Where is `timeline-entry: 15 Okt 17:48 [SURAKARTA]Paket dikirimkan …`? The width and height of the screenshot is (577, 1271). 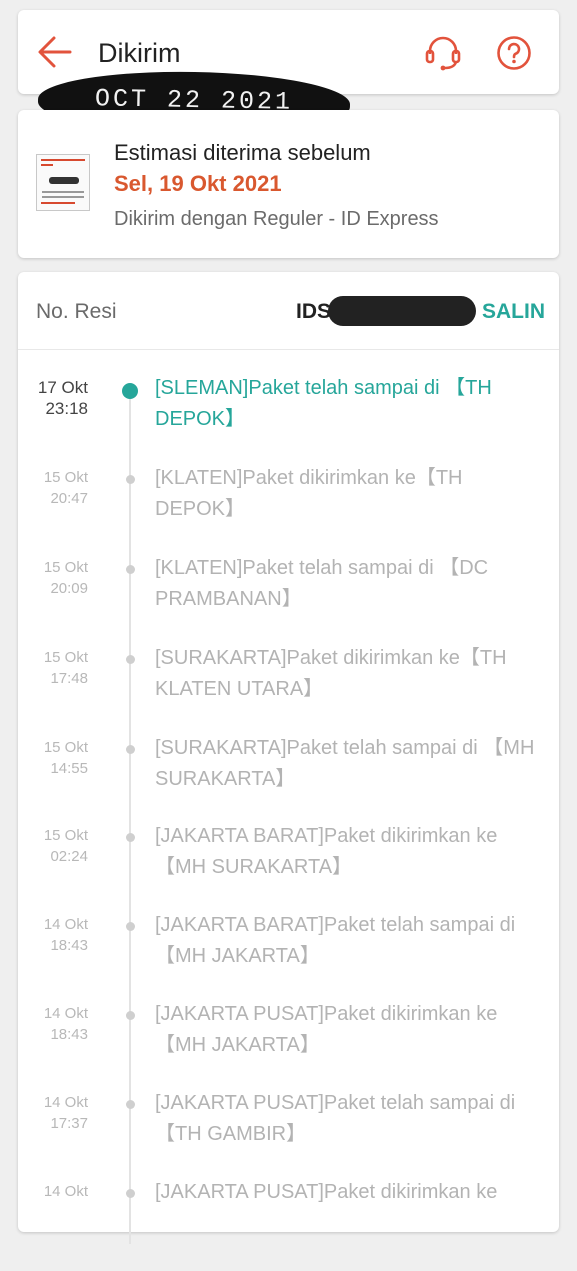
timeline-entry: 15 Okt 17:48 [SURAKARTA]Paket dikirimkan … is located at coordinates (288, 692).